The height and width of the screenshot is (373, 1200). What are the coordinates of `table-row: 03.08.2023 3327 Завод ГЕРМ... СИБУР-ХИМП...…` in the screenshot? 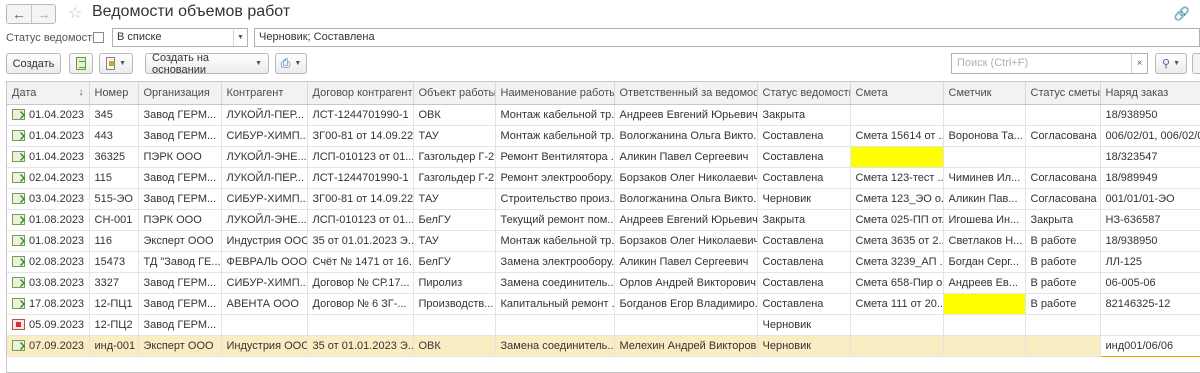 It's located at (603, 283).